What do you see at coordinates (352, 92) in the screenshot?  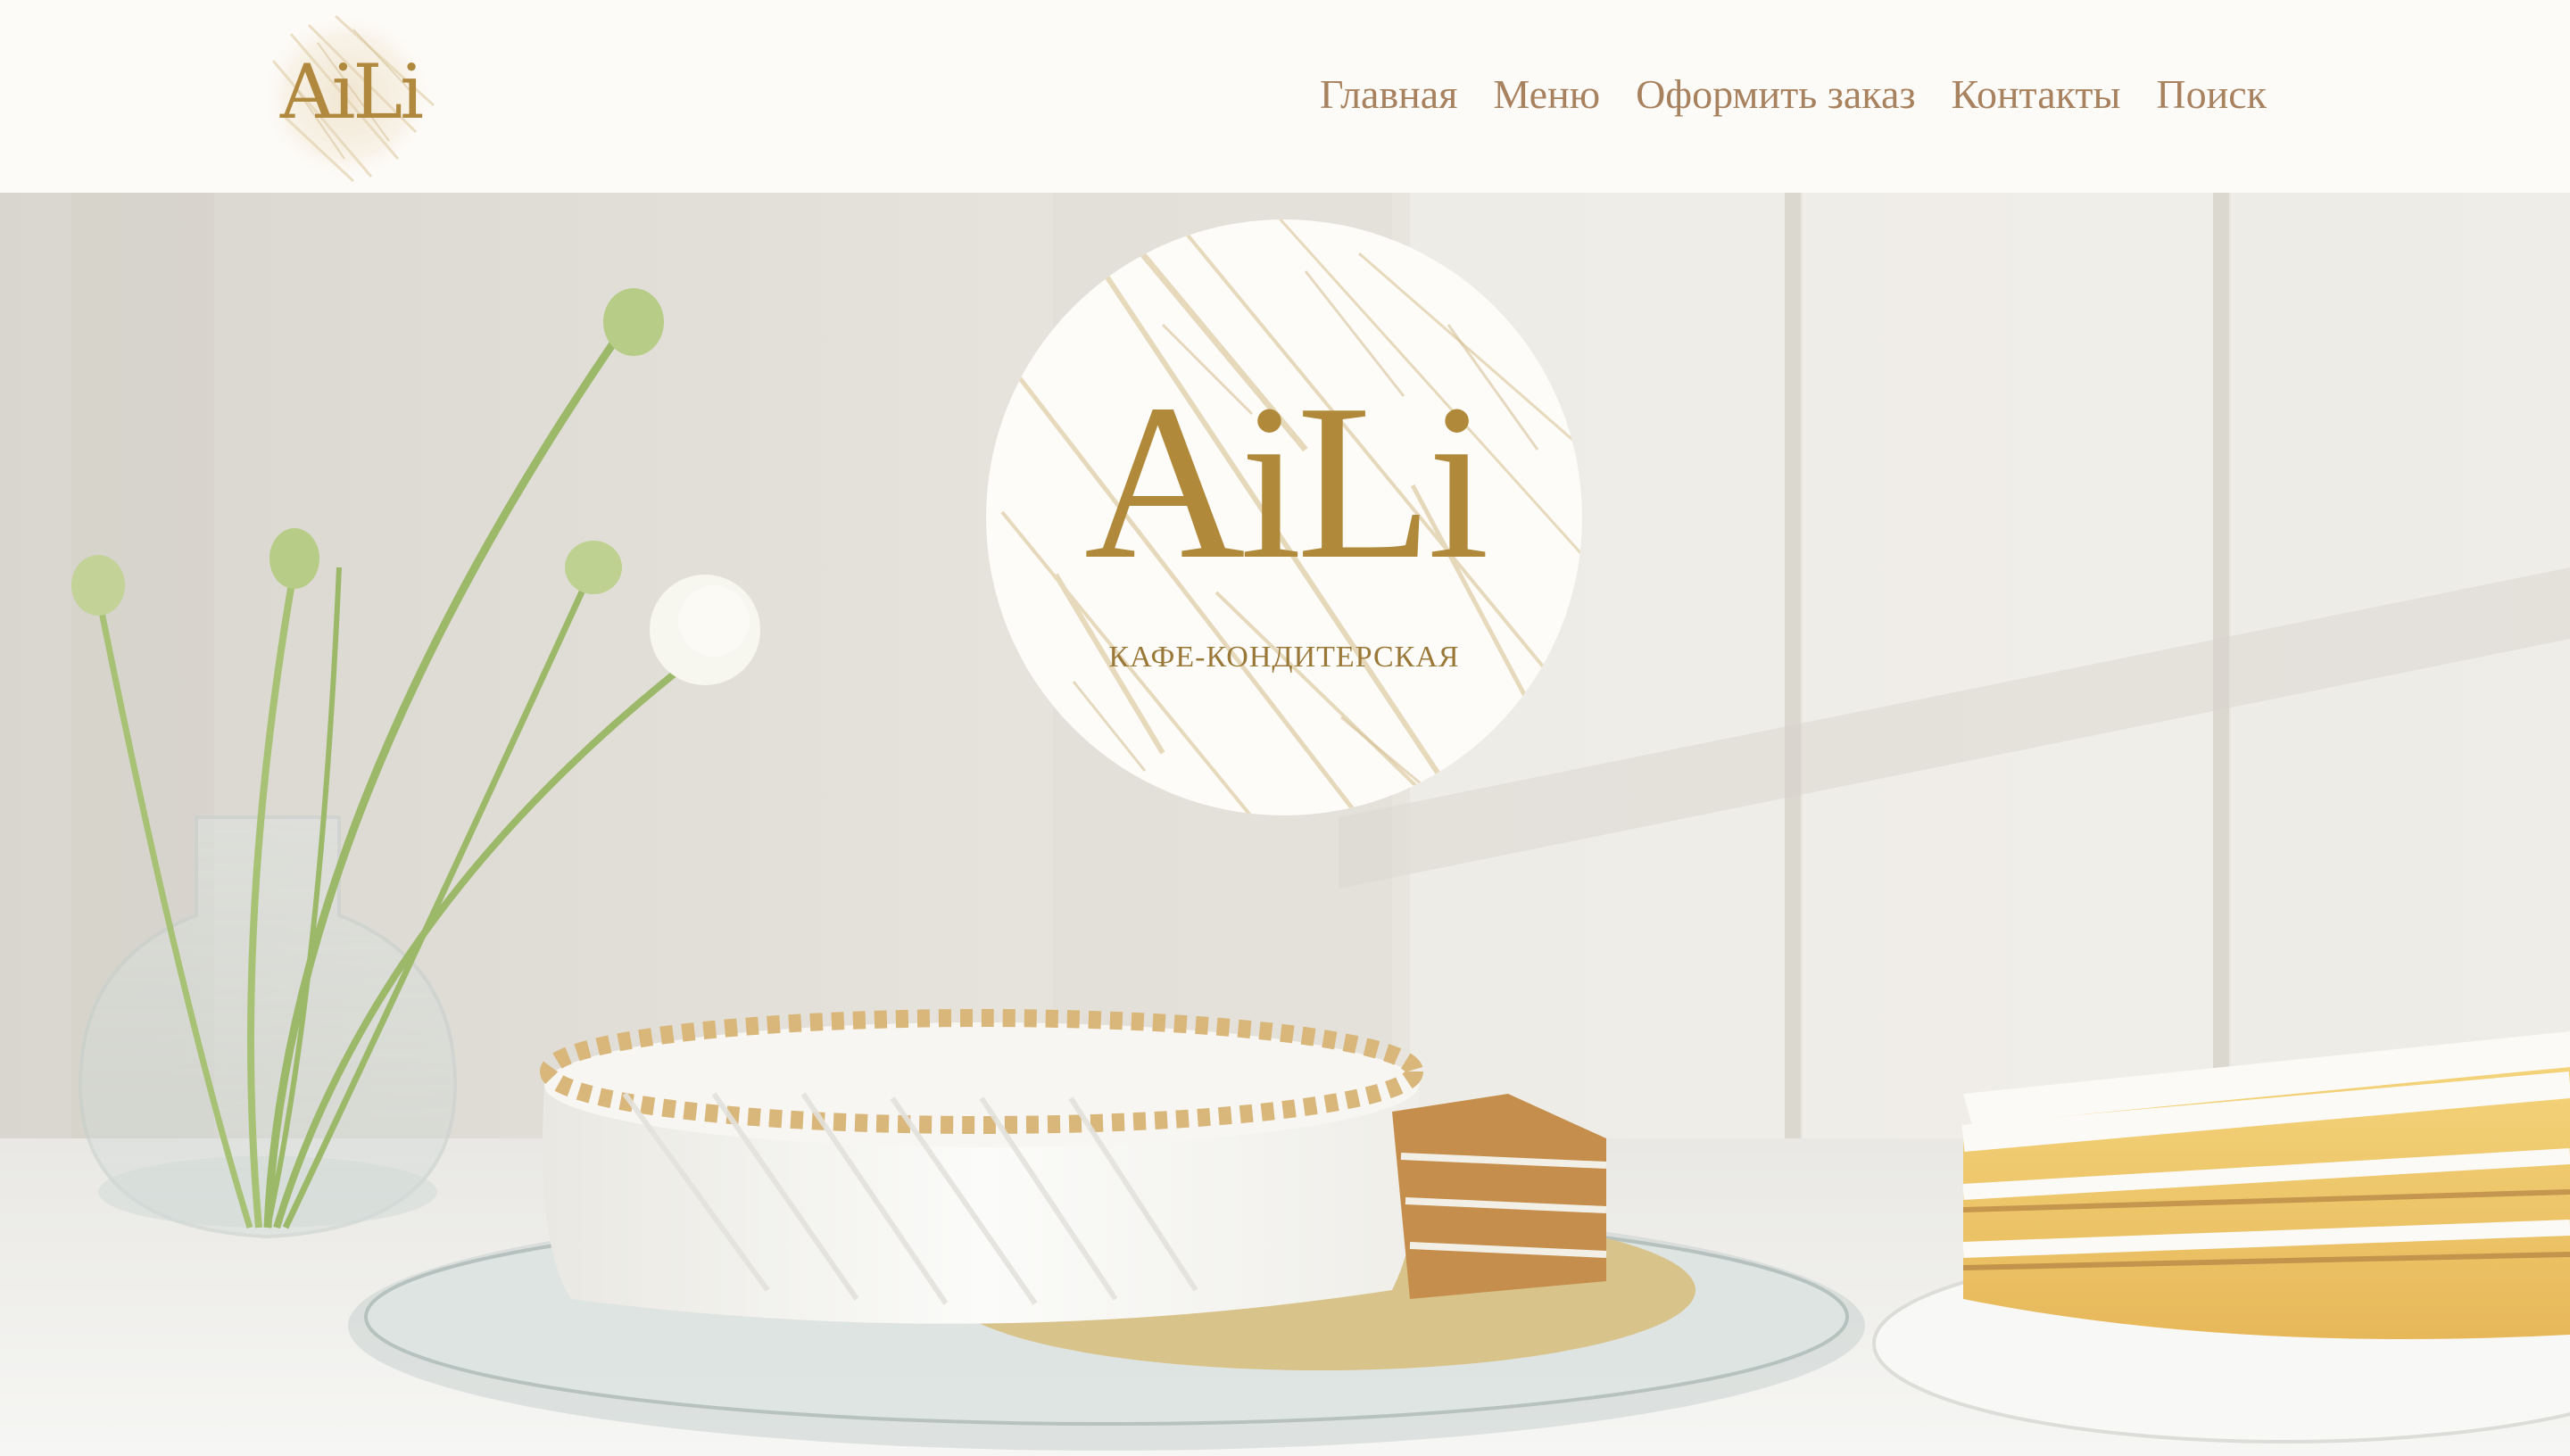 I see `header-logo-text: AiLi` at bounding box center [352, 92].